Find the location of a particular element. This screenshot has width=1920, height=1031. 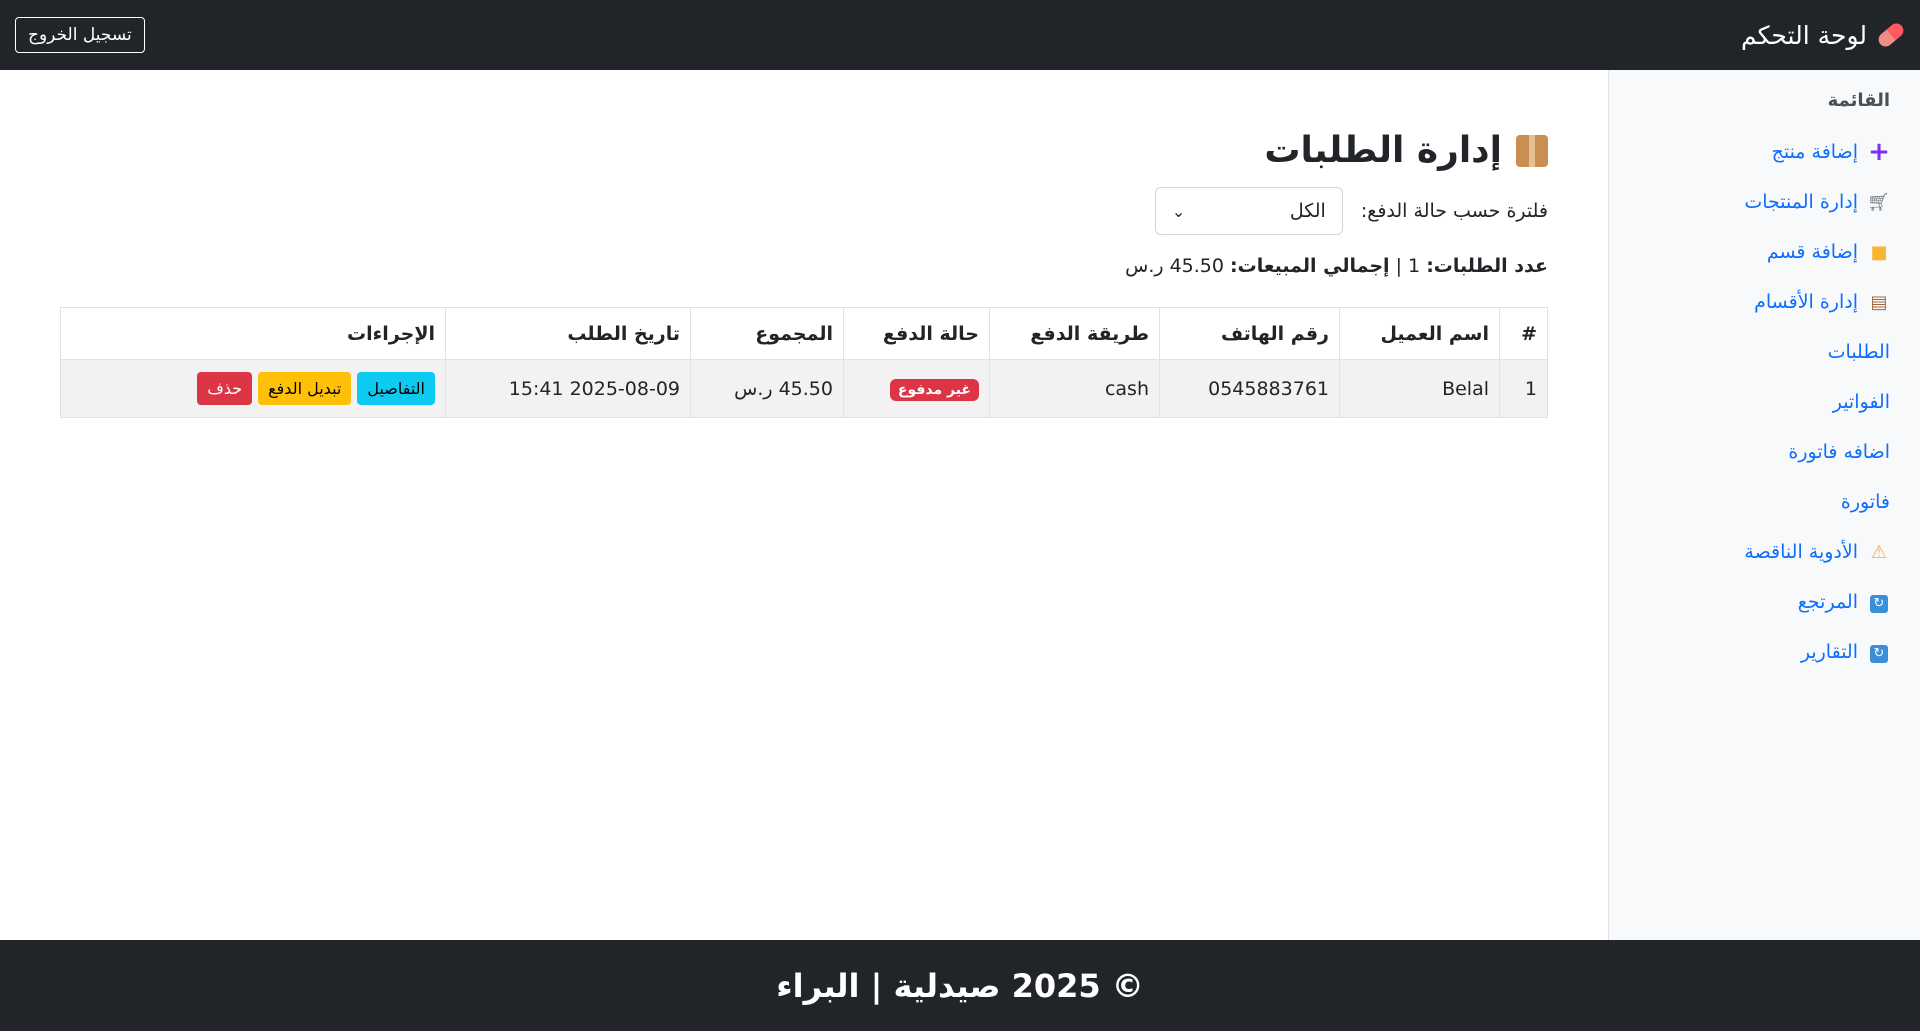

column-header: تاريخ الطلب is located at coordinates (568, 333).